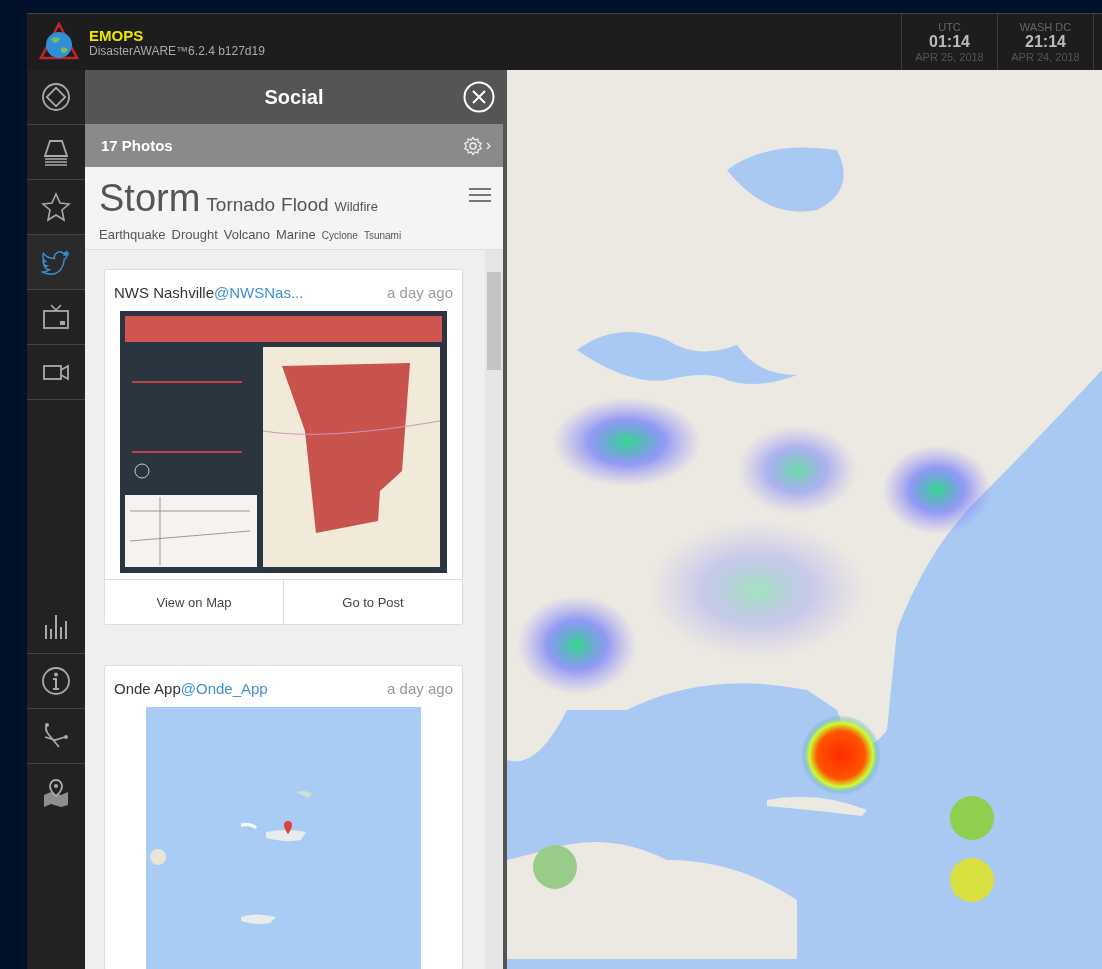  I want to click on post-action-button: Go to Post, so click(372, 602).